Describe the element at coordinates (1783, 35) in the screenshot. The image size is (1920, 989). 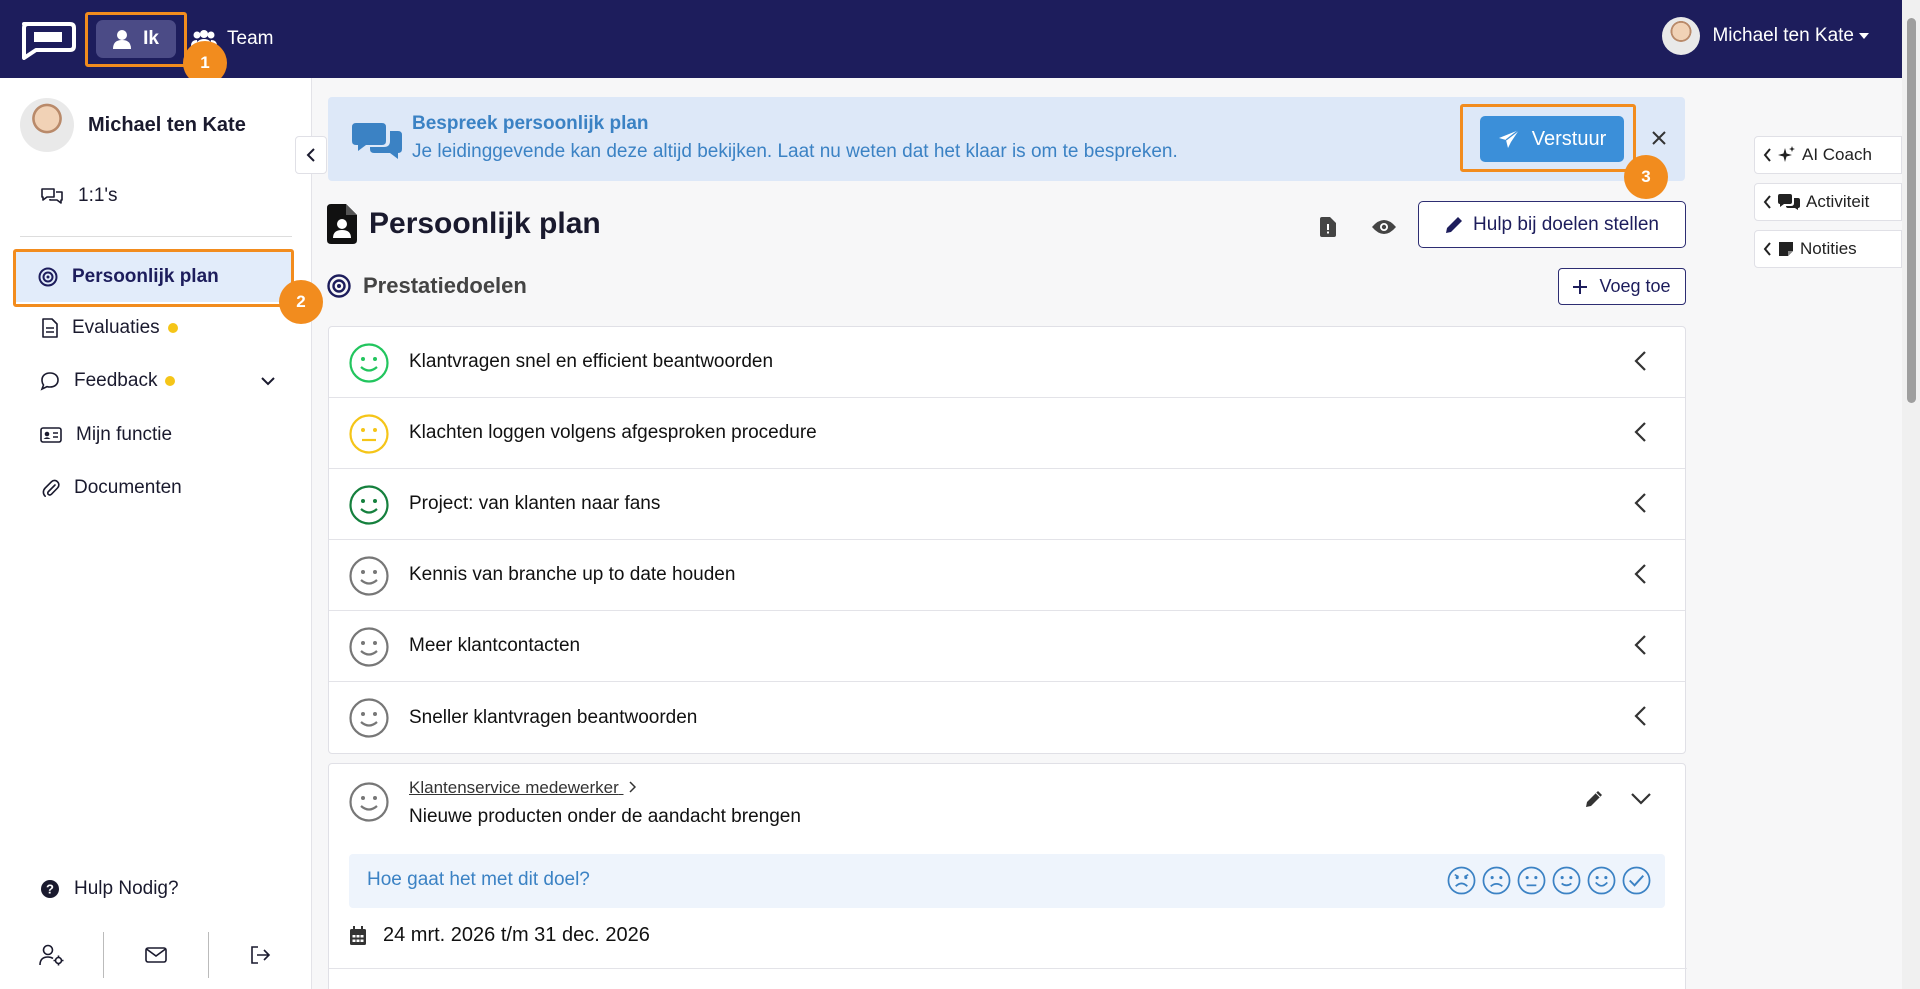
I see `user-menu-name: Michael ten Kate` at that location.